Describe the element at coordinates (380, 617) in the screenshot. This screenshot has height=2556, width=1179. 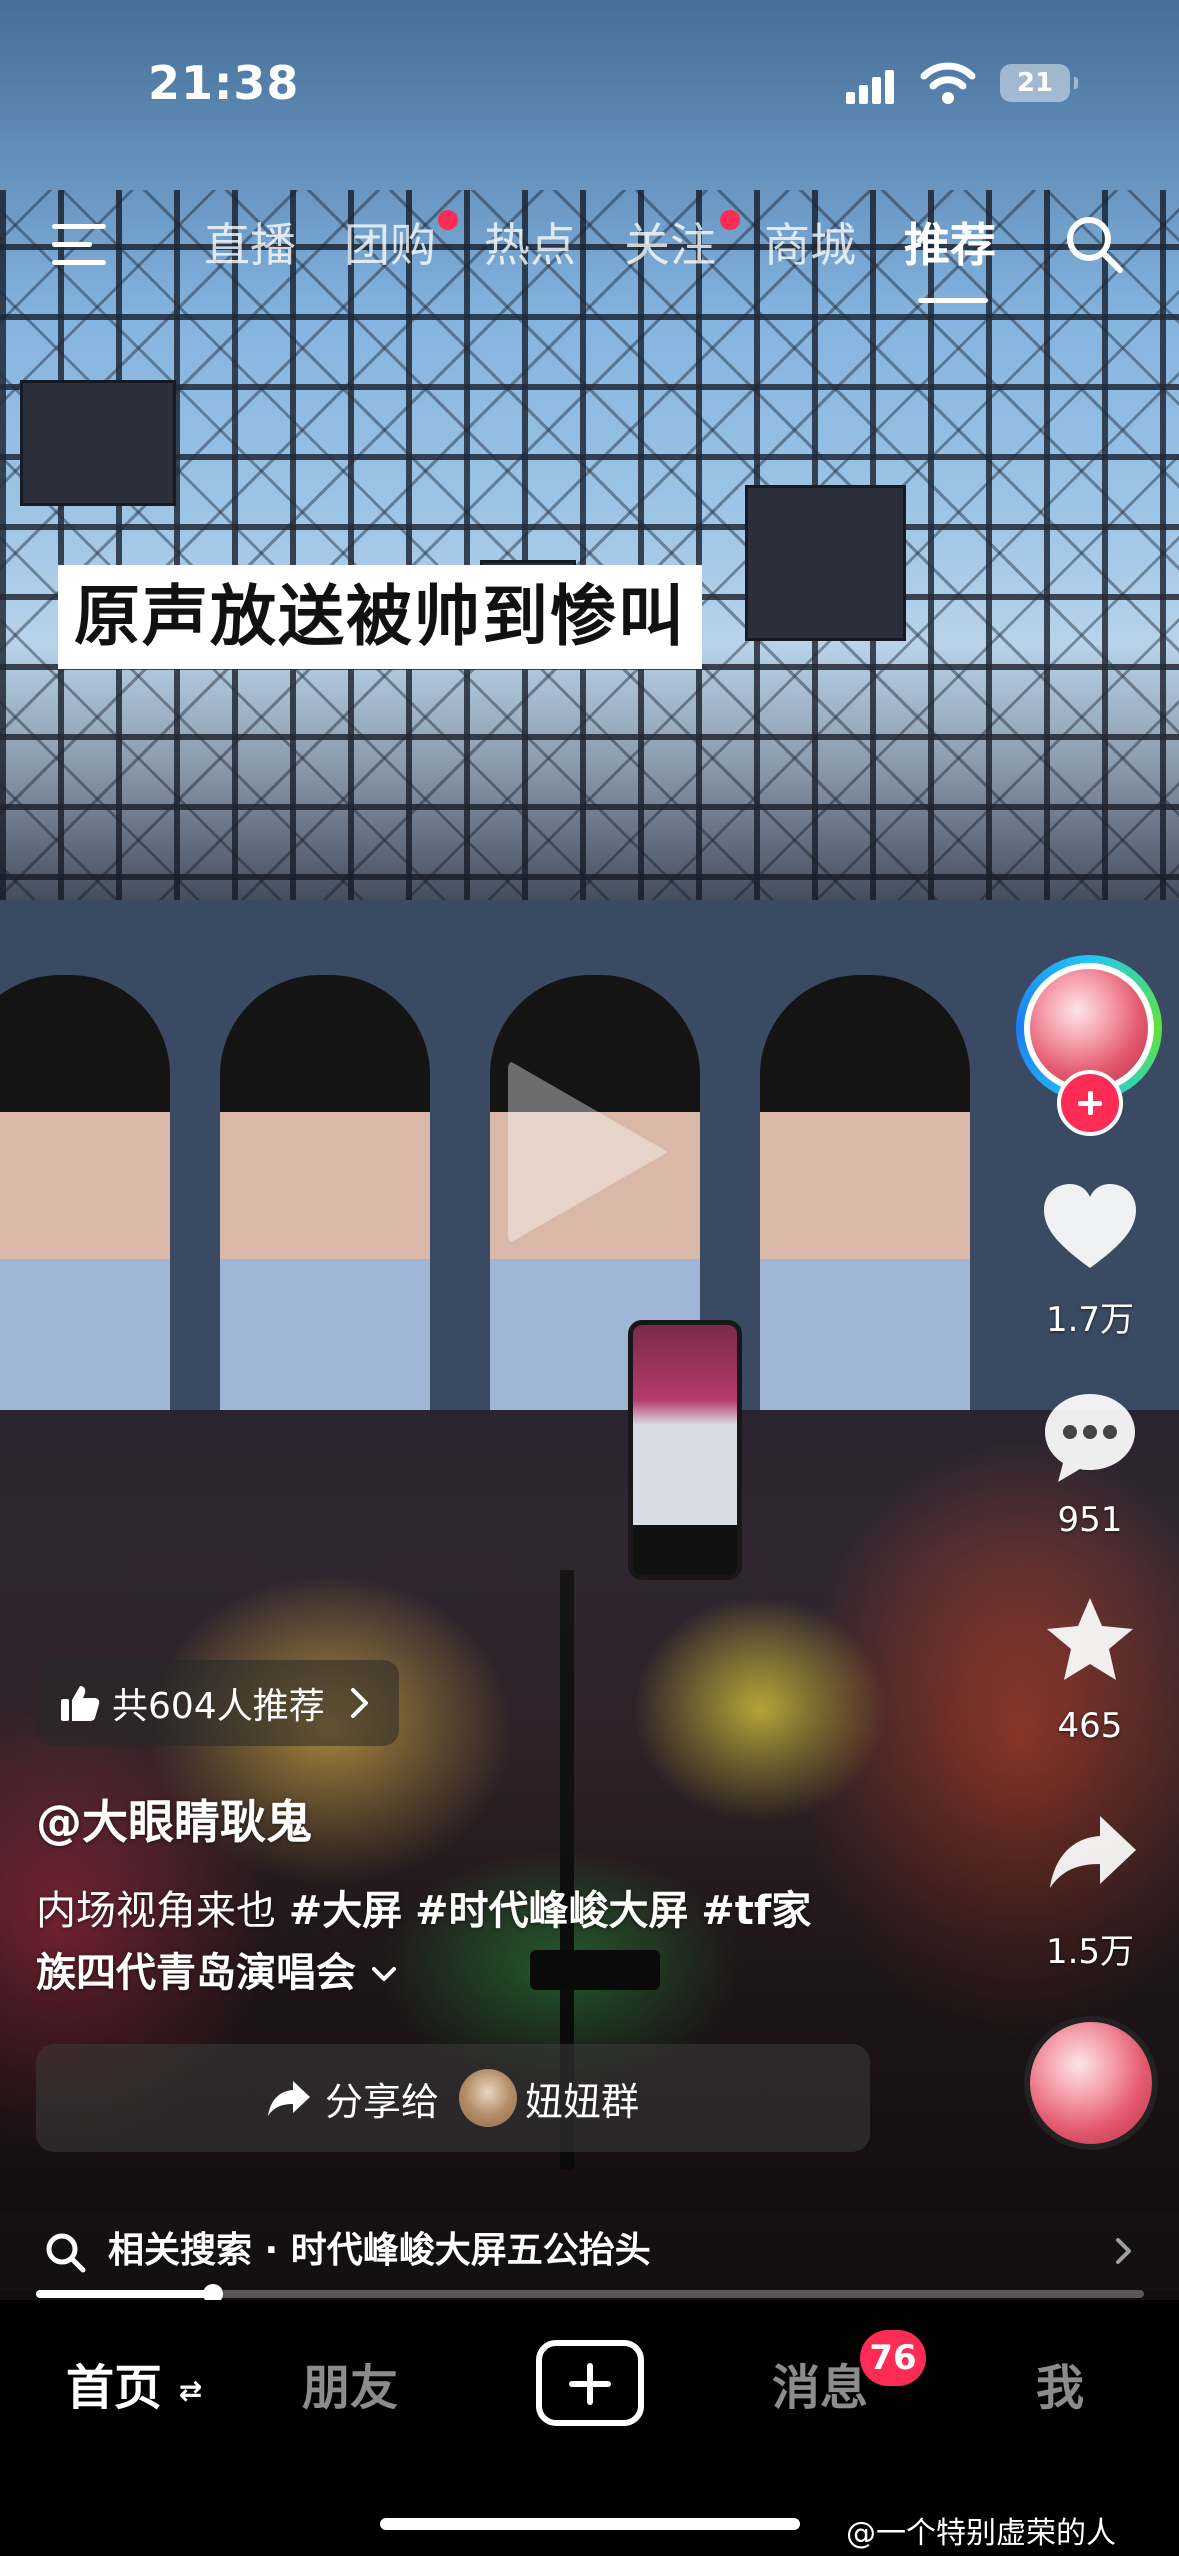
I see `video-caption-overlay: 原声放送被帅到惨叫` at that location.